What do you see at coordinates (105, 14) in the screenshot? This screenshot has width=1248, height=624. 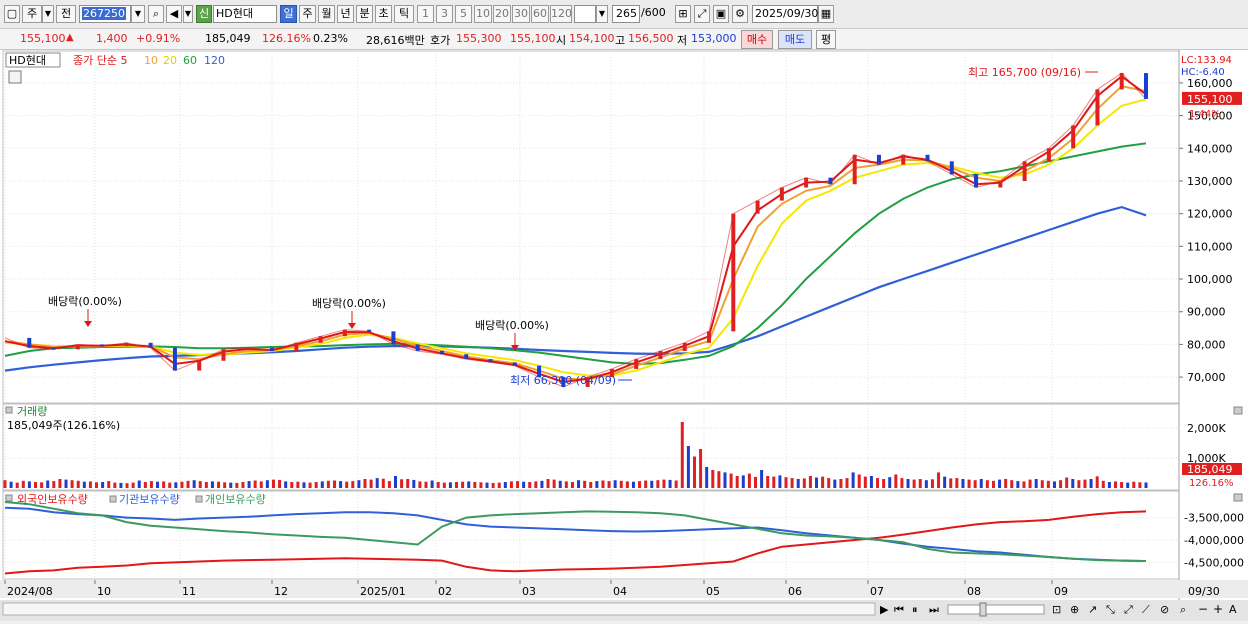 I see `stock-code-input: 267250` at bounding box center [105, 14].